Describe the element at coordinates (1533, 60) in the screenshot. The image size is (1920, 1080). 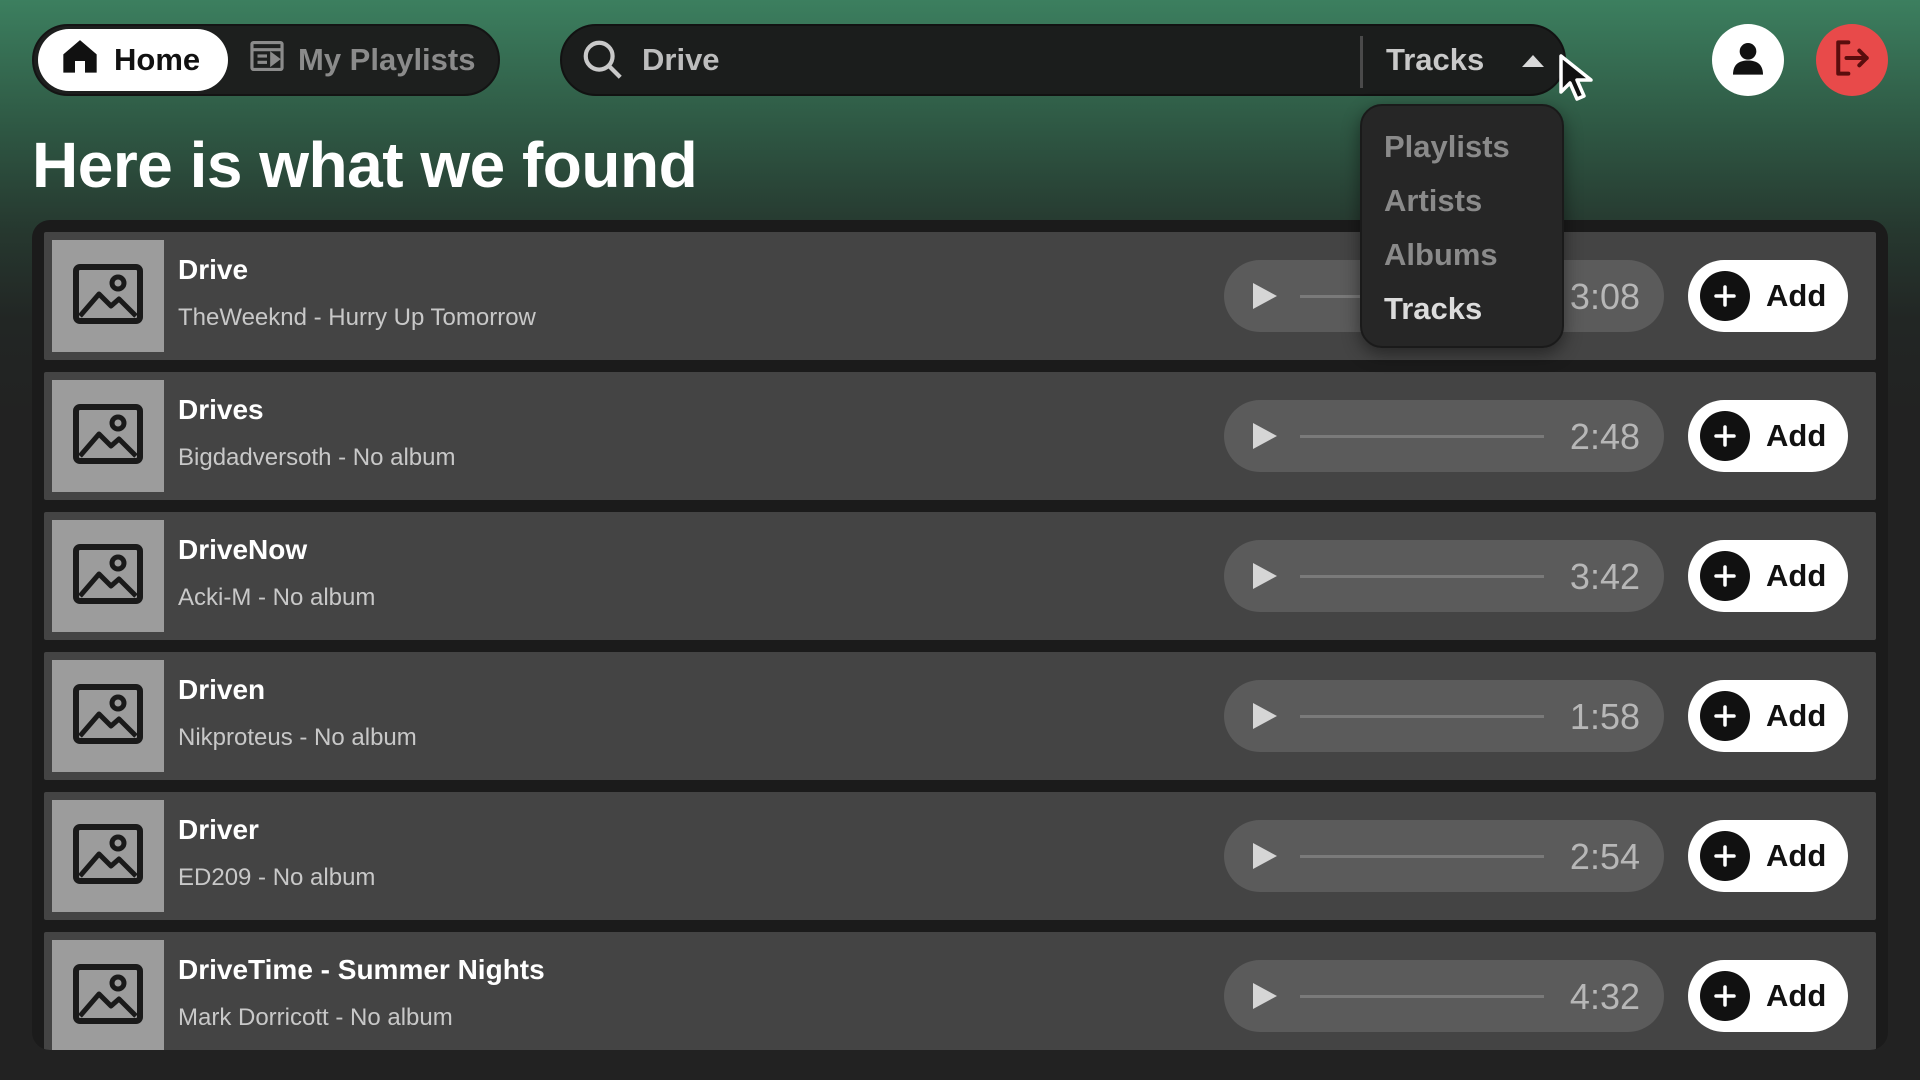
I see `chevron-up-icon` at that location.